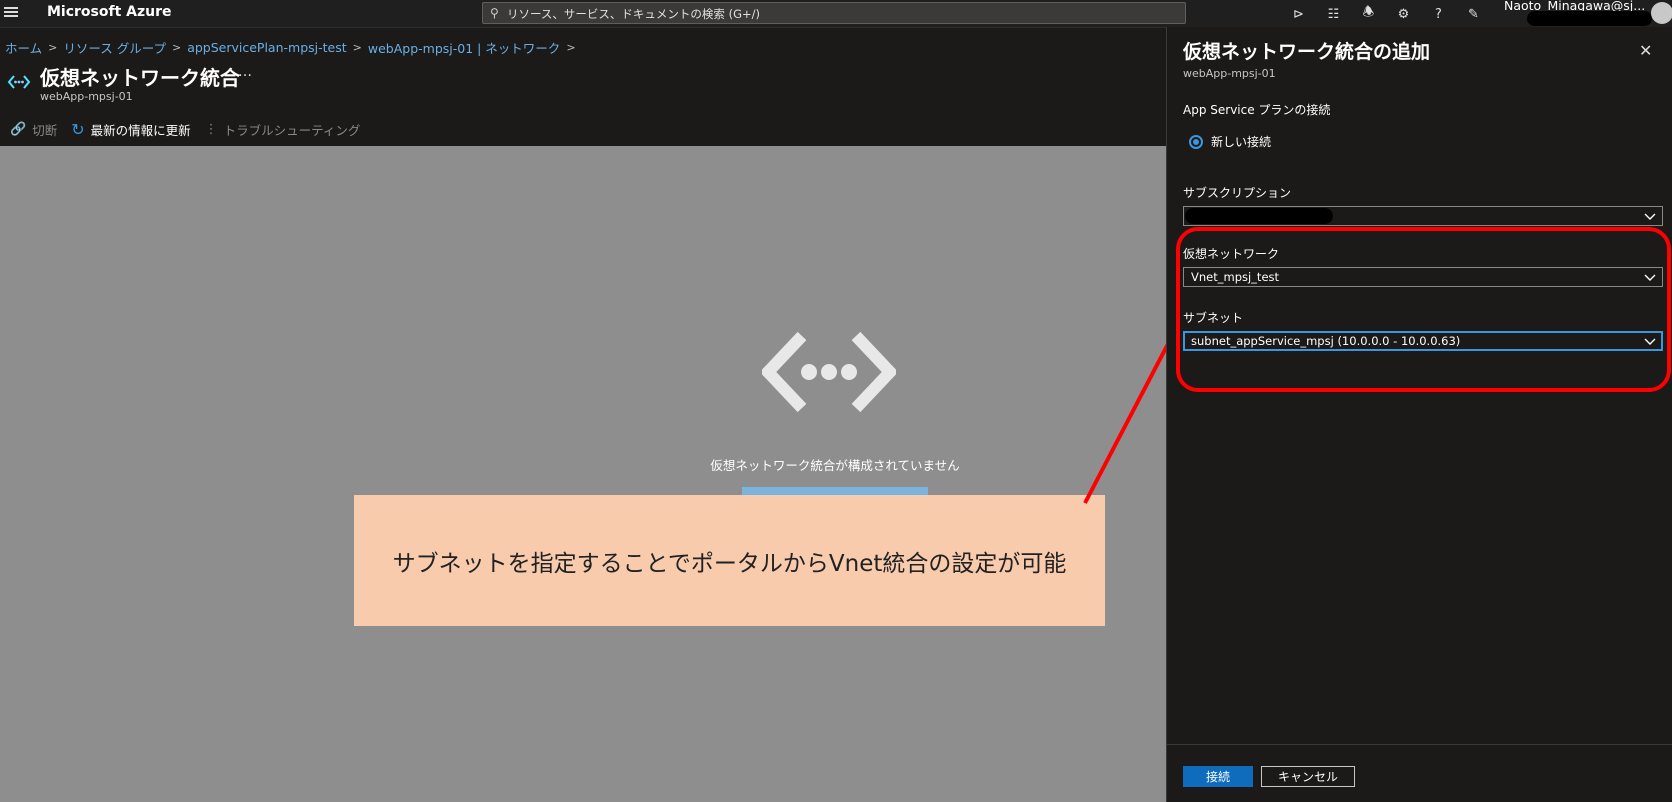  I want to click on close-icon: ✕, so click(1645, 50).